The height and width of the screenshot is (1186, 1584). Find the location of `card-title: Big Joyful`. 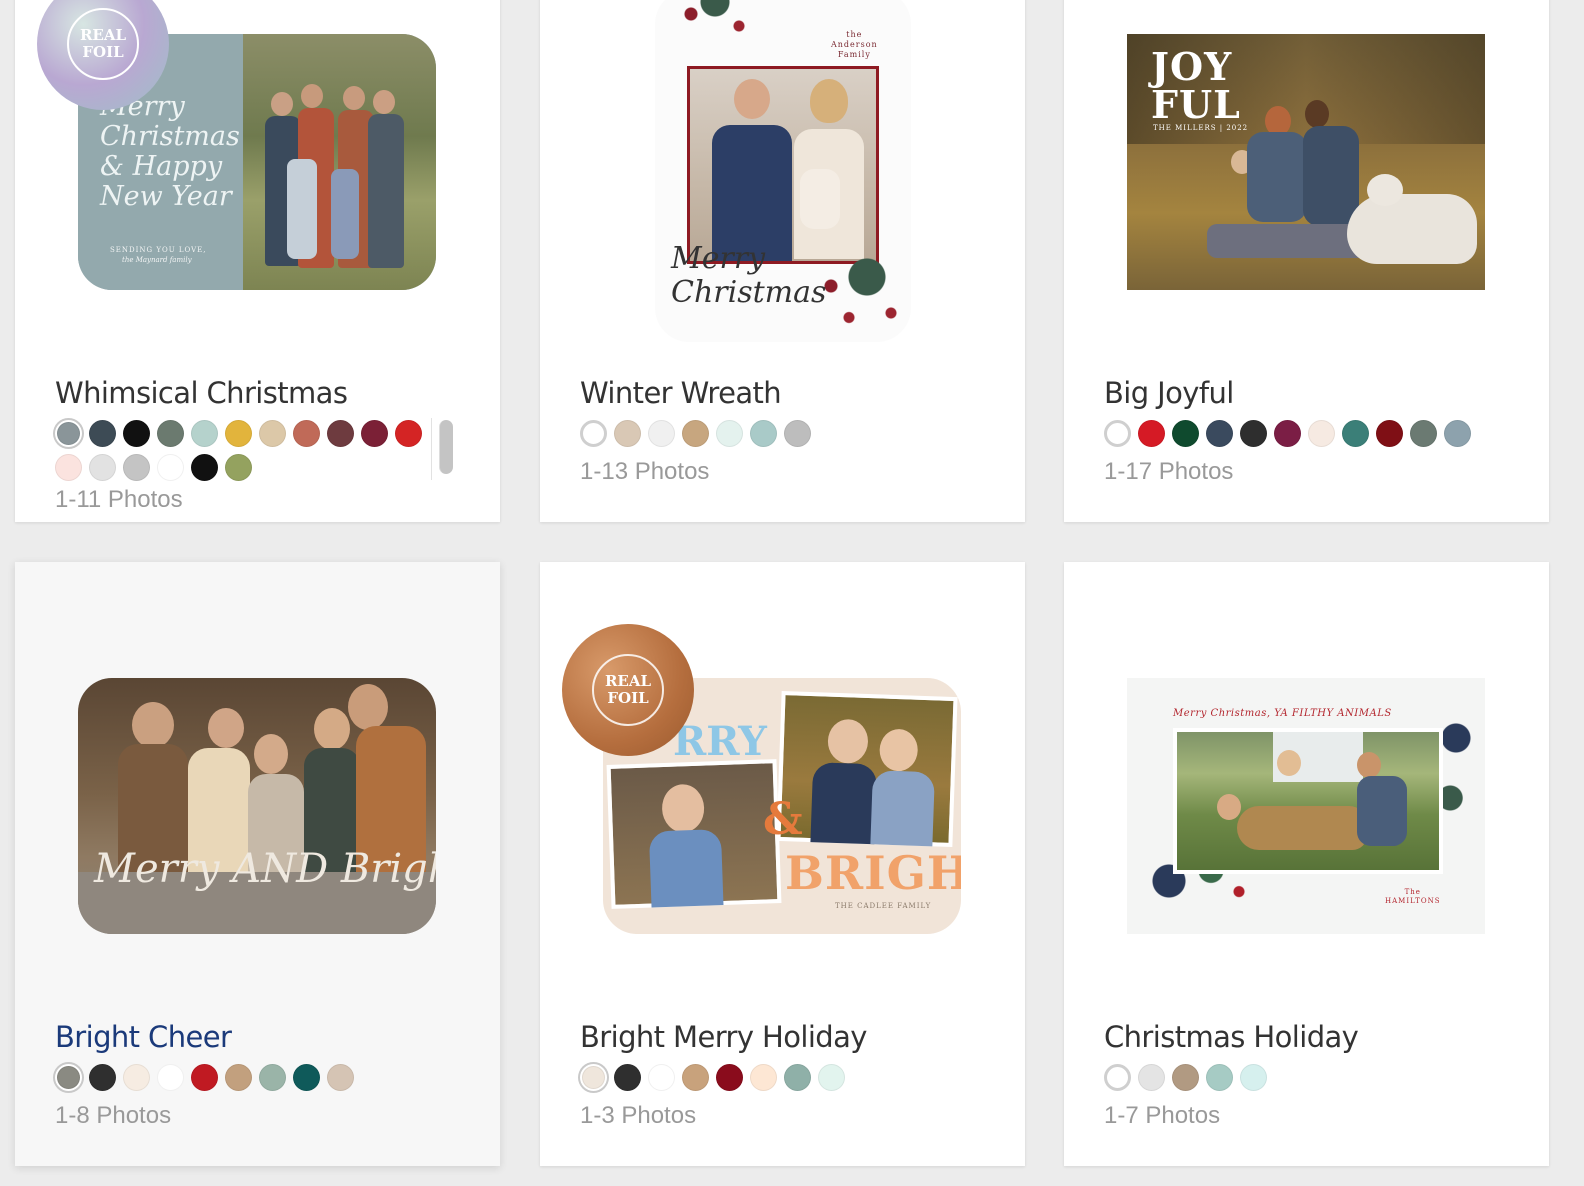

card-title: Big Joyful is located at coordinates (1169, 393).